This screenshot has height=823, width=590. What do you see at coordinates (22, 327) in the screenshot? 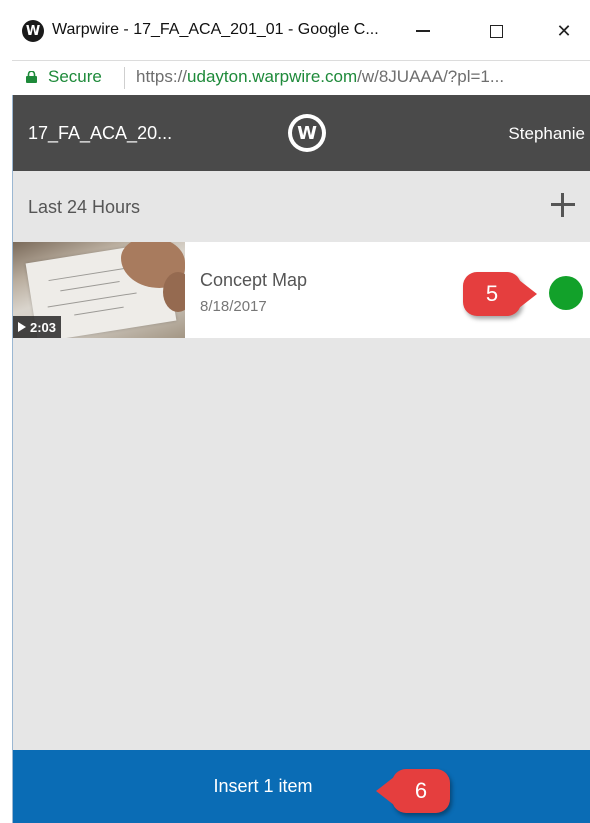
I see `play-icon` at bounding box center [22, 327].